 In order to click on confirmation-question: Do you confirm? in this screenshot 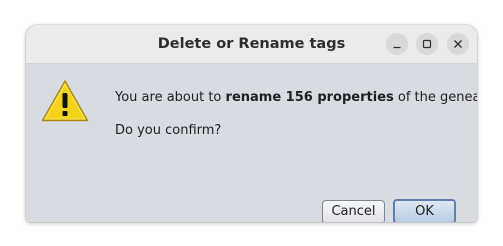, I will do `click(168, 130)`.